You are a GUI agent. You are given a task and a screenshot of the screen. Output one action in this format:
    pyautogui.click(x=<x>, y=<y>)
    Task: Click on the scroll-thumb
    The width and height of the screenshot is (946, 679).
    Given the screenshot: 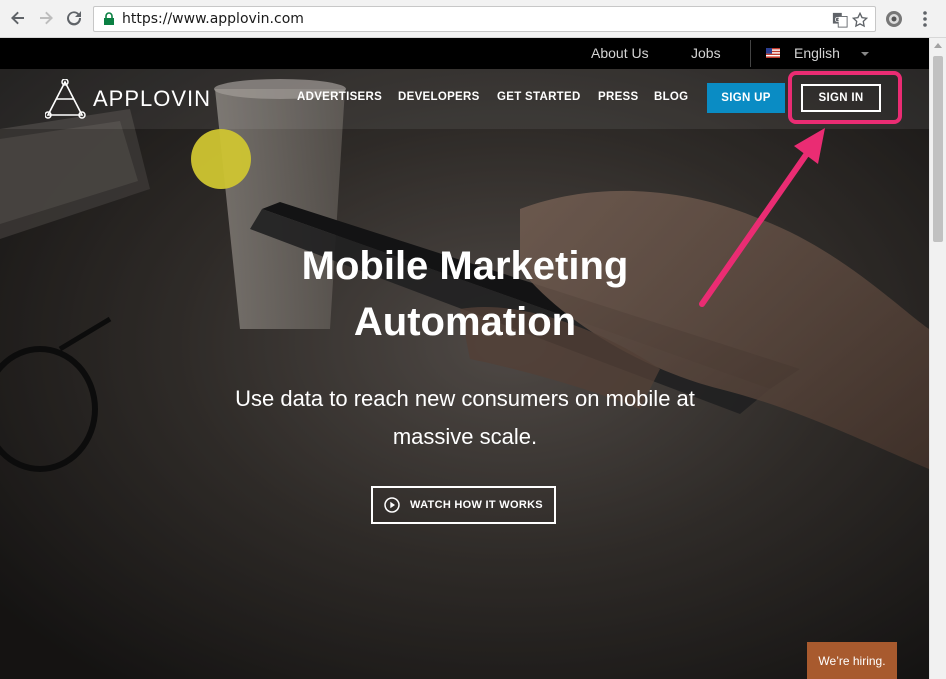 What is the action you would take?
    pyautogui.click(x=938, y=149)
    